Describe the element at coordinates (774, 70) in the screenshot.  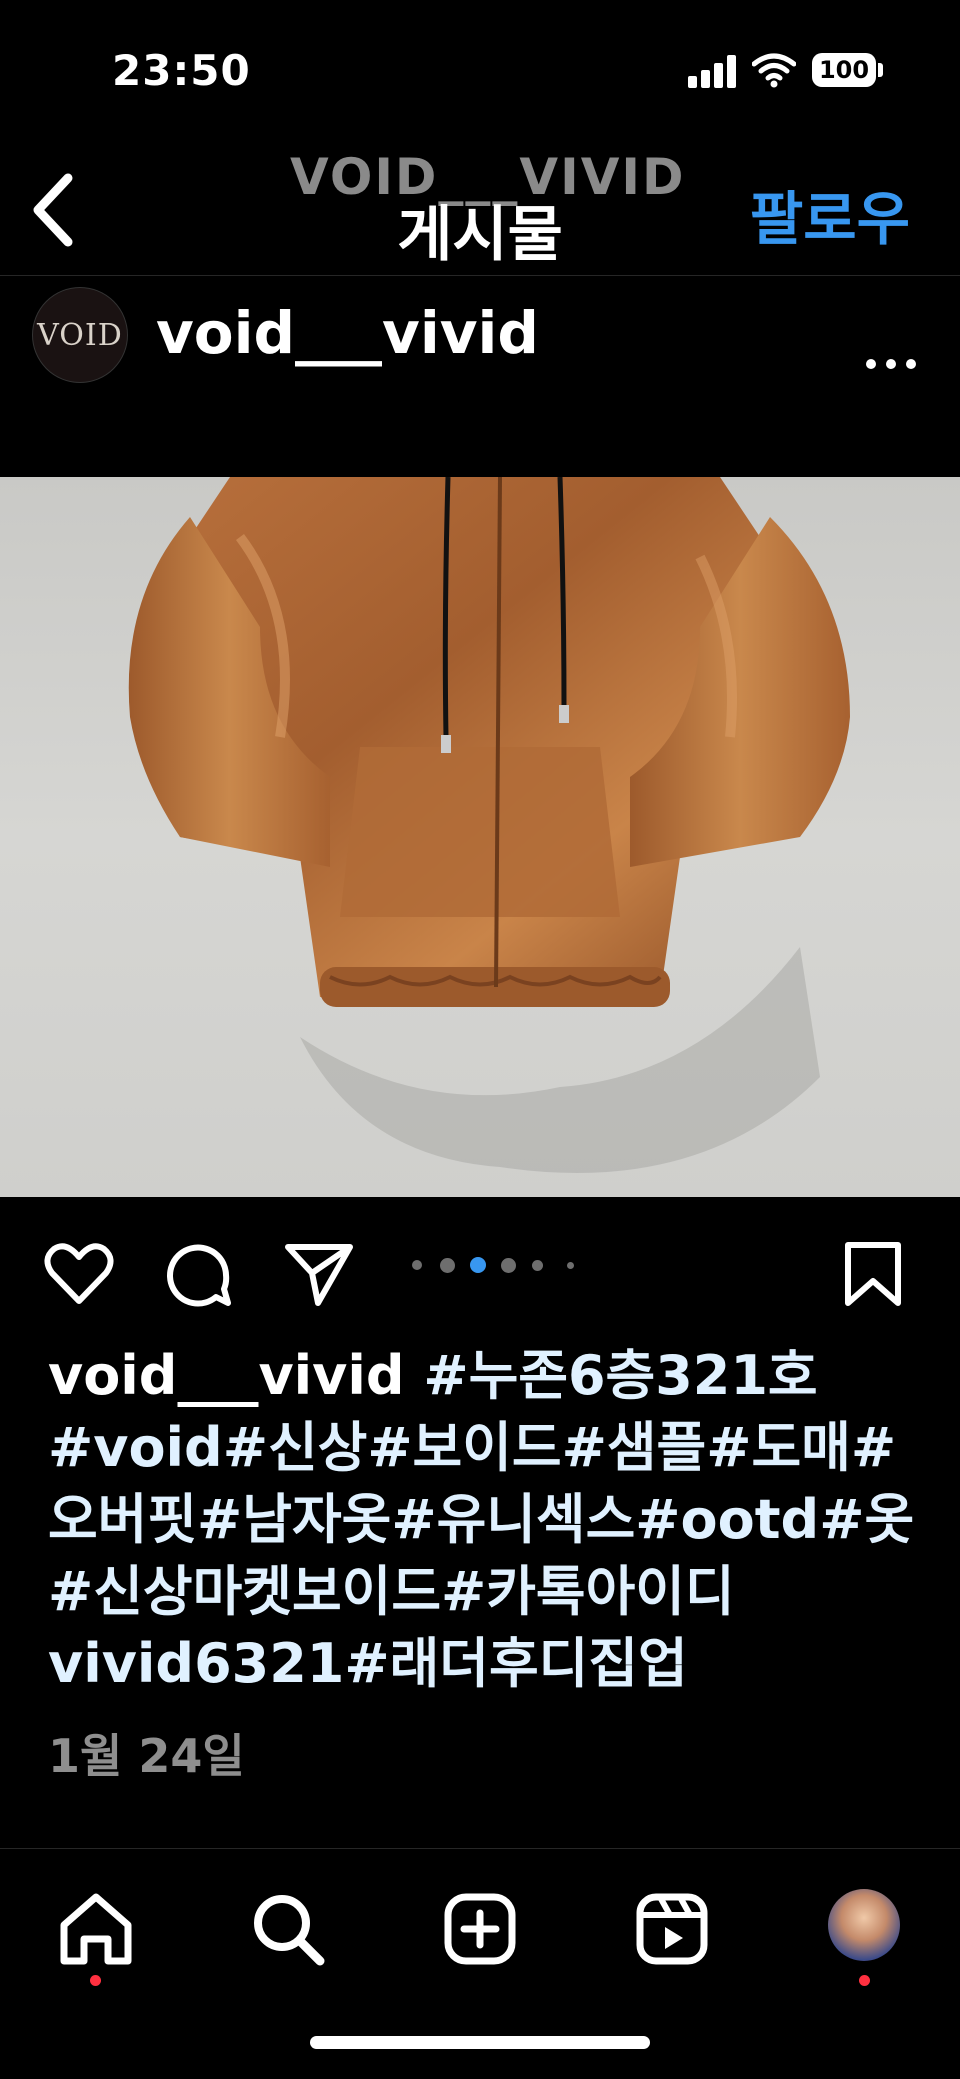
I see `wifi-icon` at that location.